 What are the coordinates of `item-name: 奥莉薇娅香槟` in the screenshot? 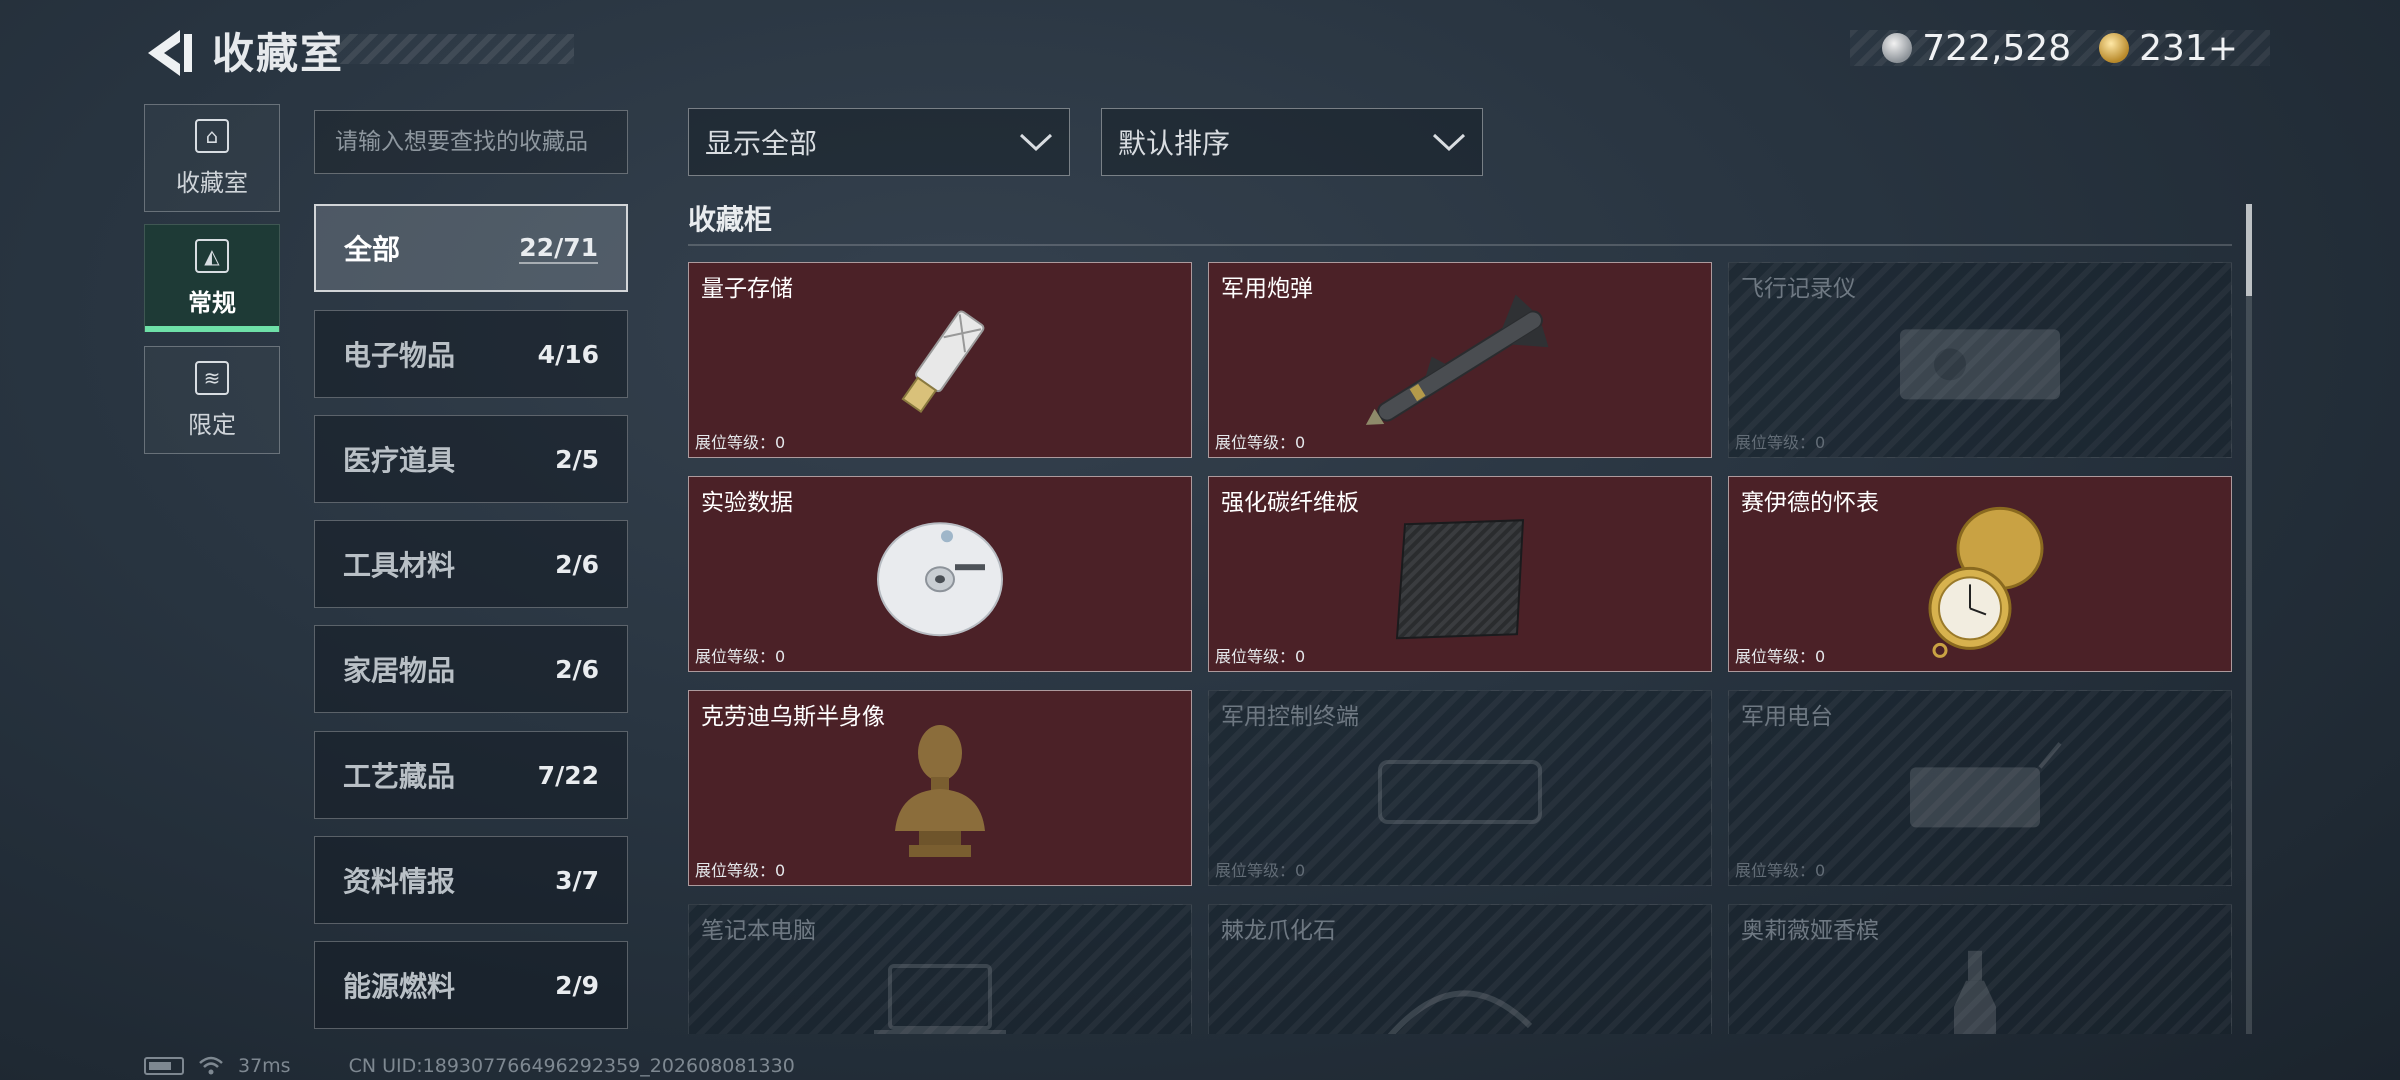 It's located at (1810, 931).